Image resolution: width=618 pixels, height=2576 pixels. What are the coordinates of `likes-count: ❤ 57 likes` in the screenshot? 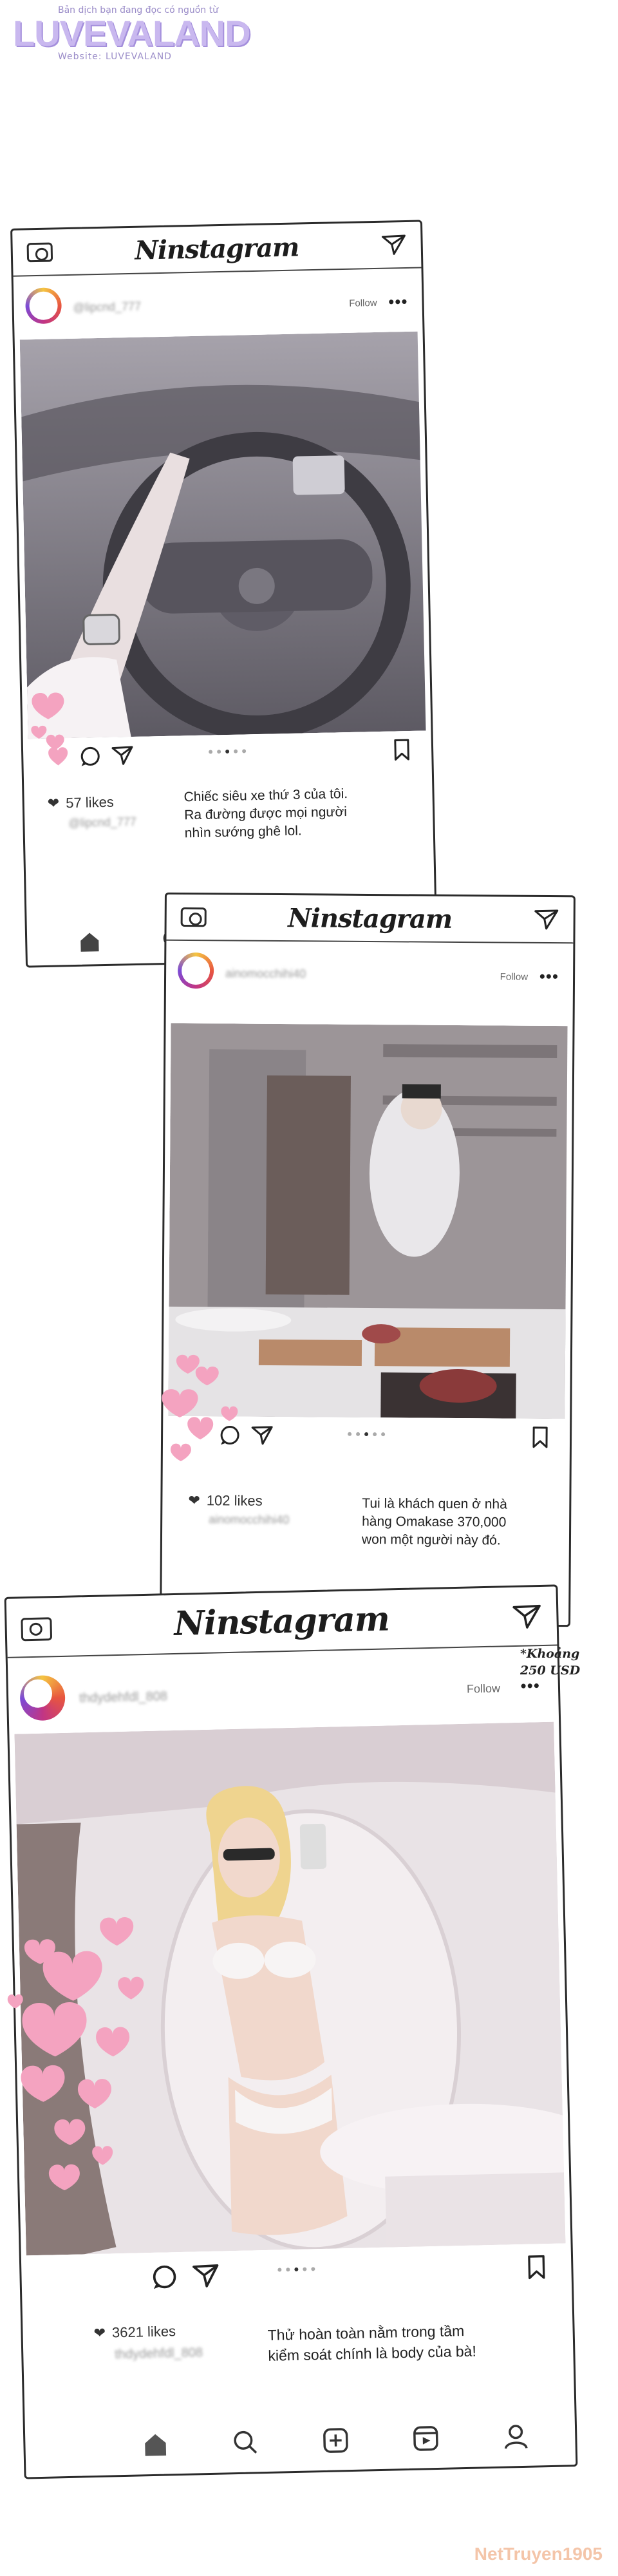 It's located at (80, 803).